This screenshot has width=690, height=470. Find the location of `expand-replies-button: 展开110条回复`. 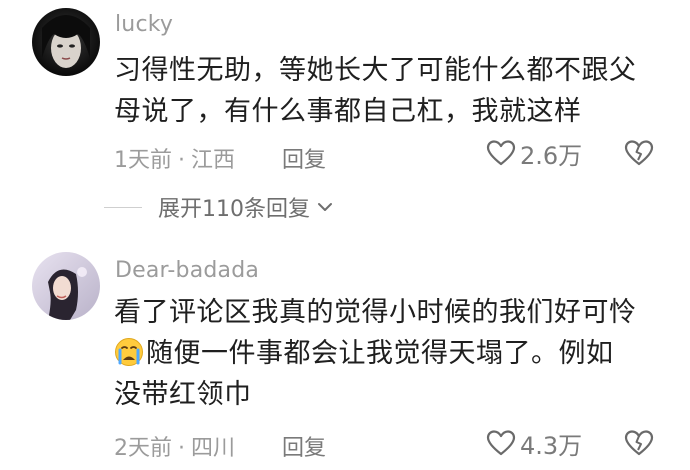

expand-replies-button: 展开110条回复 is located at coordinates (219, 207).